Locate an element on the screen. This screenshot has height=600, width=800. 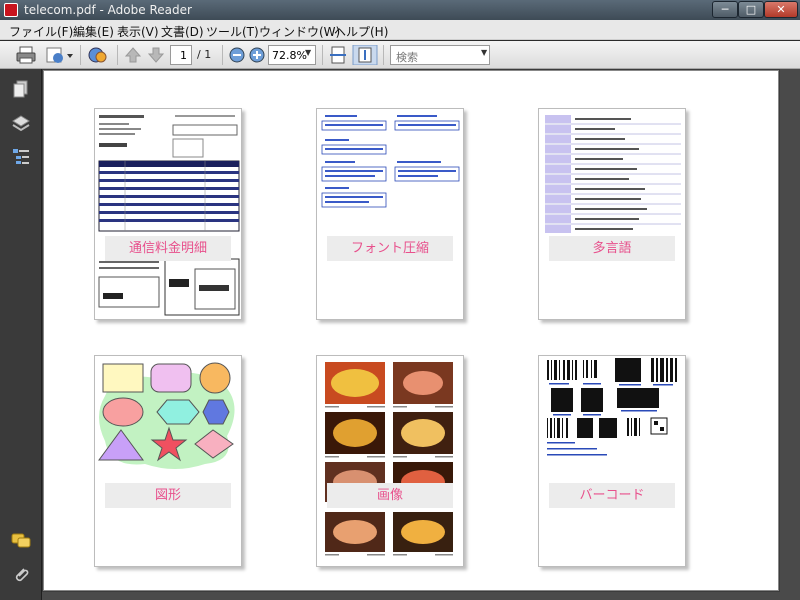
navigation-pane is located at coordinates (21, 334).